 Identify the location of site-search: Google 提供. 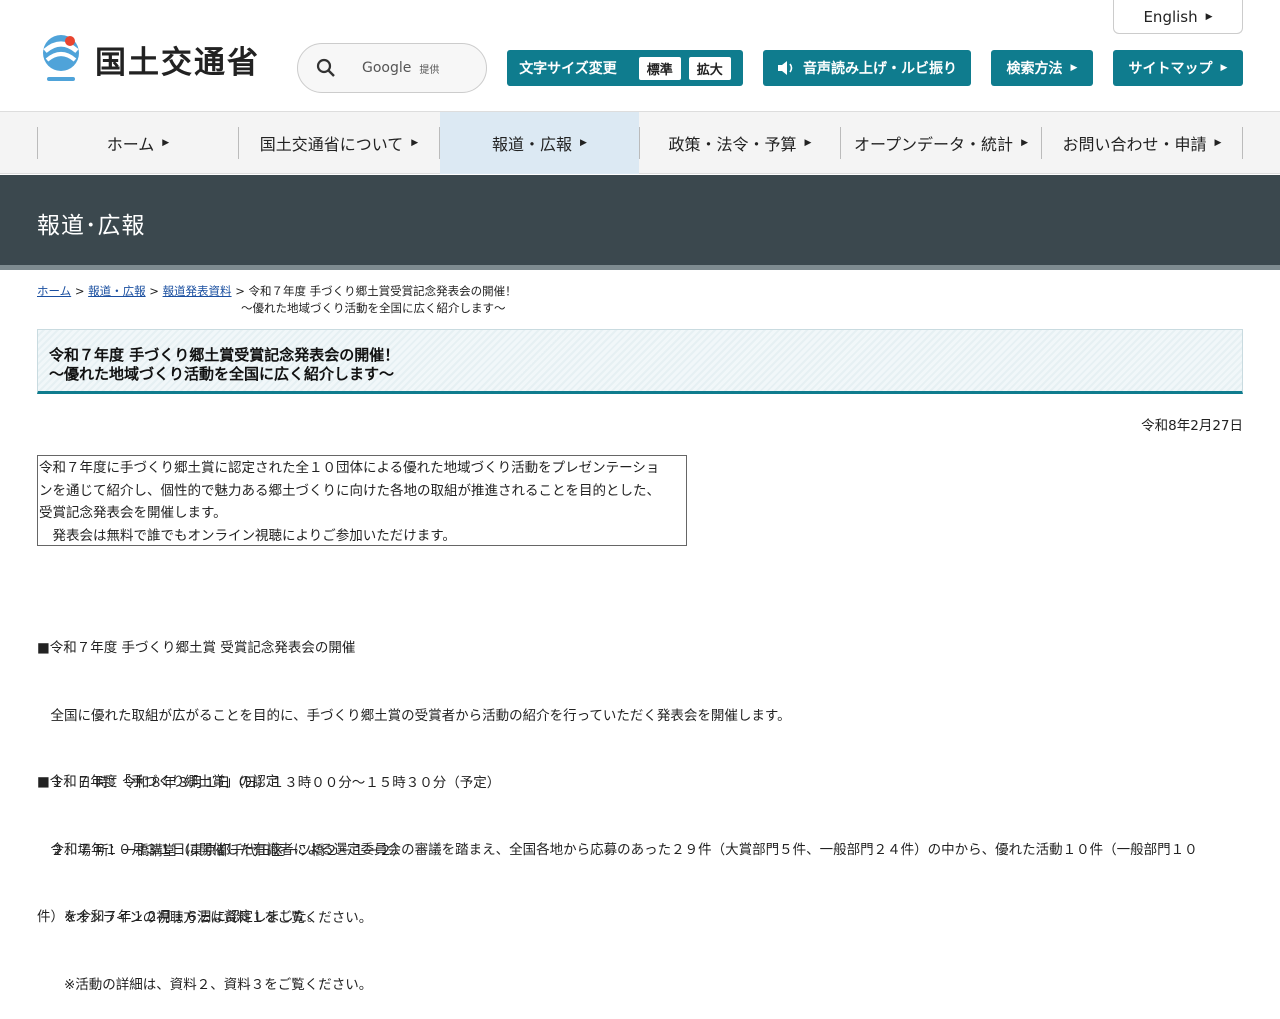
(392, 68).